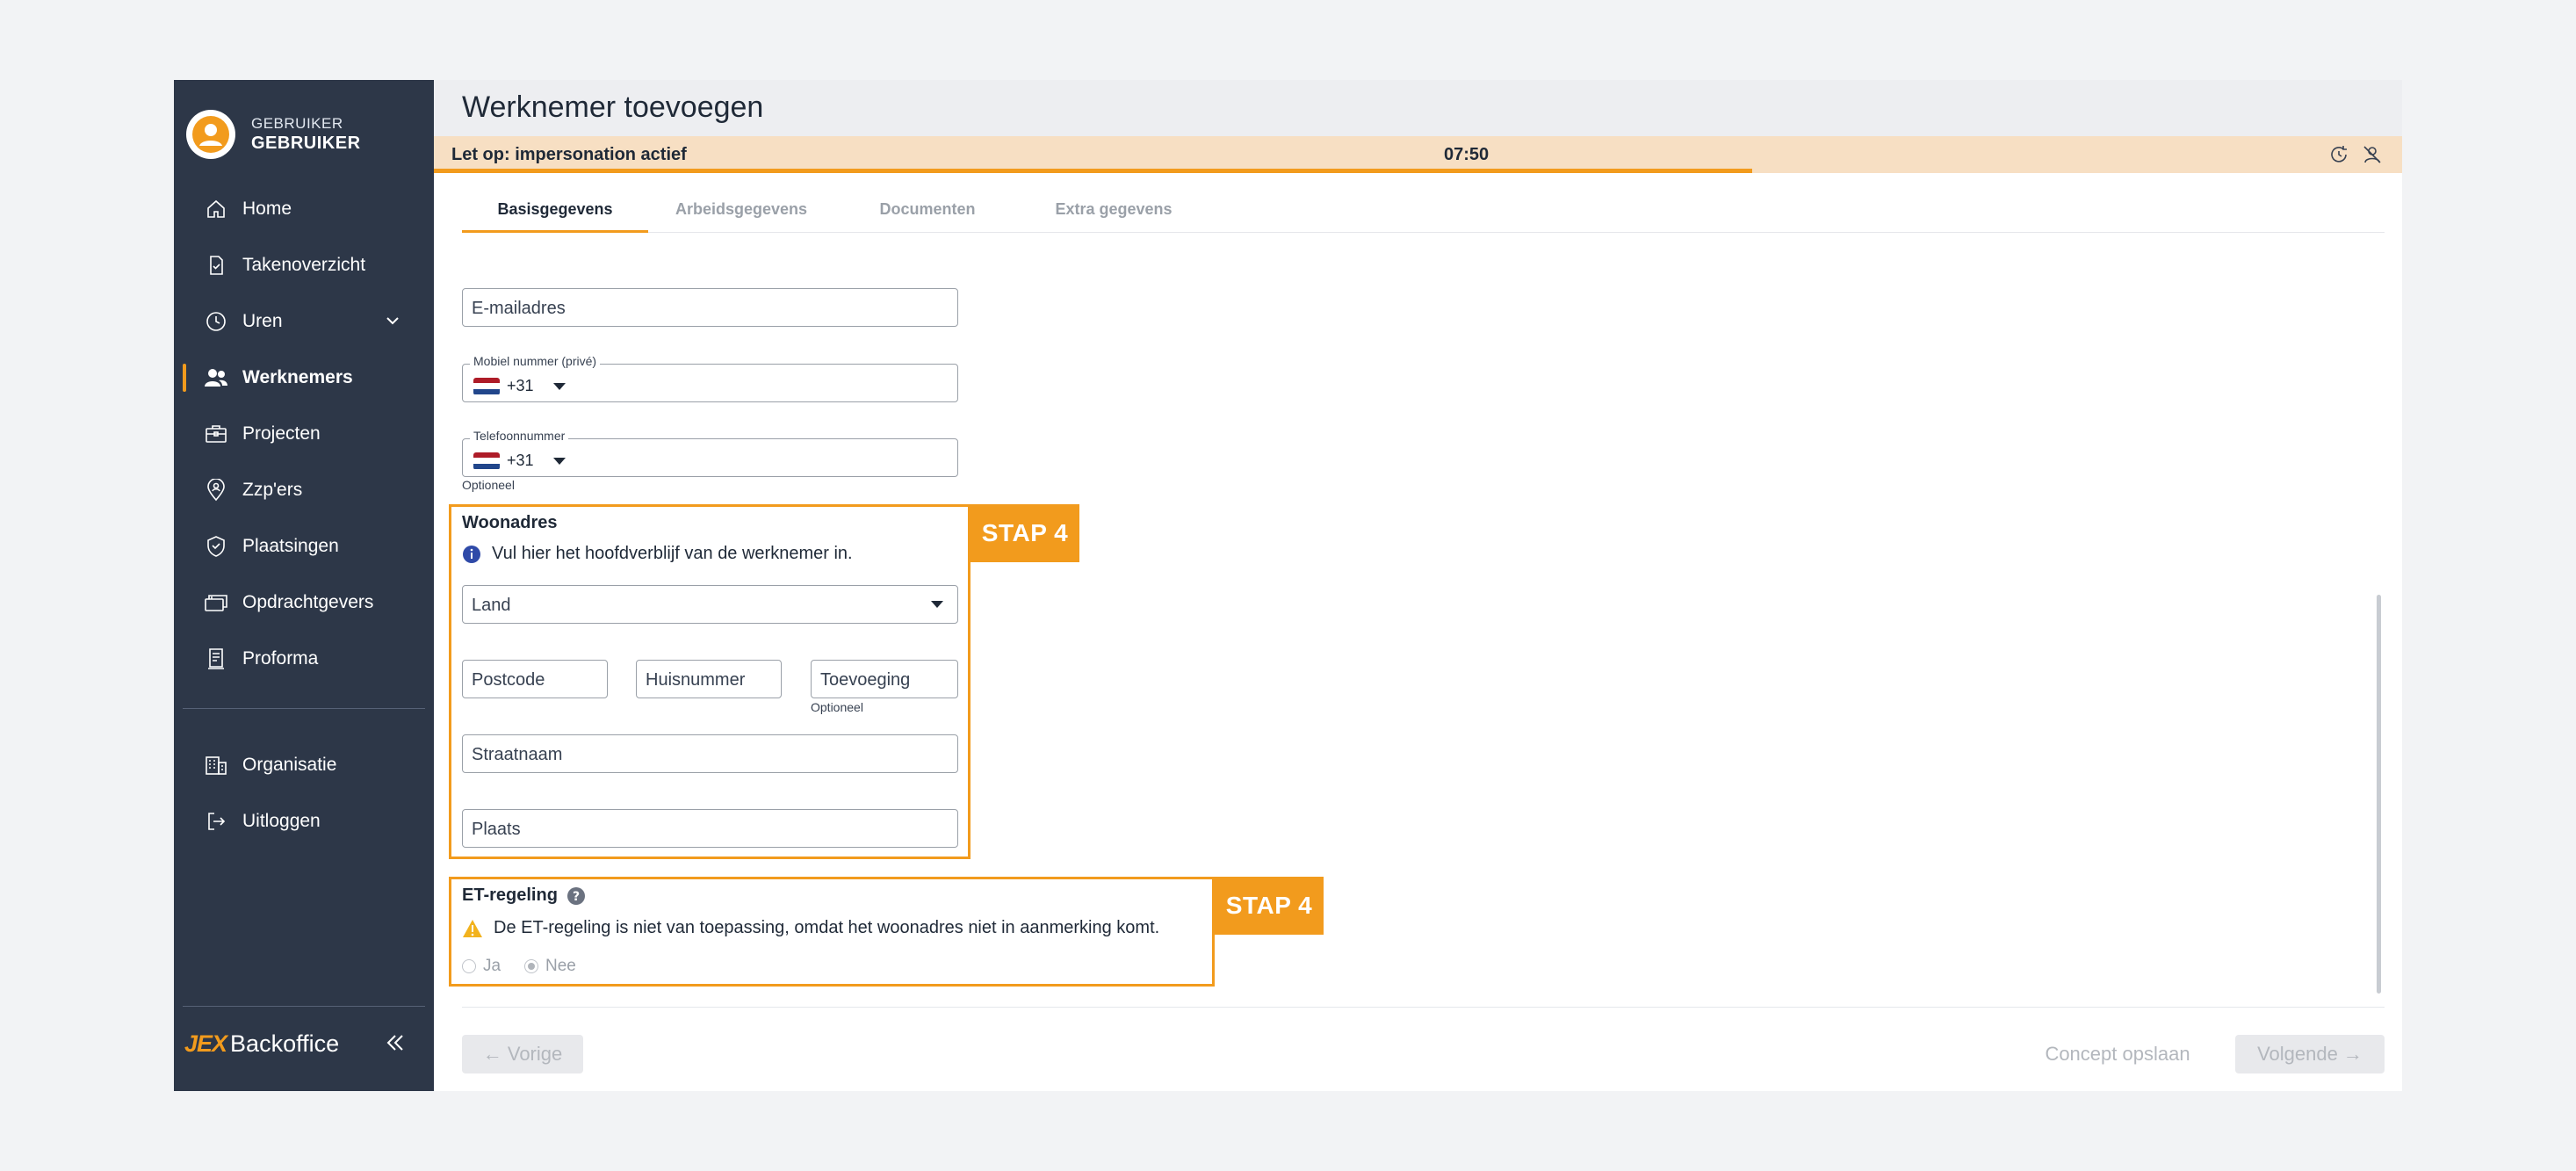 Image resolution: width=2576 pixels, height=1171 pixels. Describe the element at coordinates (306, 144) in the screenshot. I see `user-name-line2: GEBRUIKER` at that location.